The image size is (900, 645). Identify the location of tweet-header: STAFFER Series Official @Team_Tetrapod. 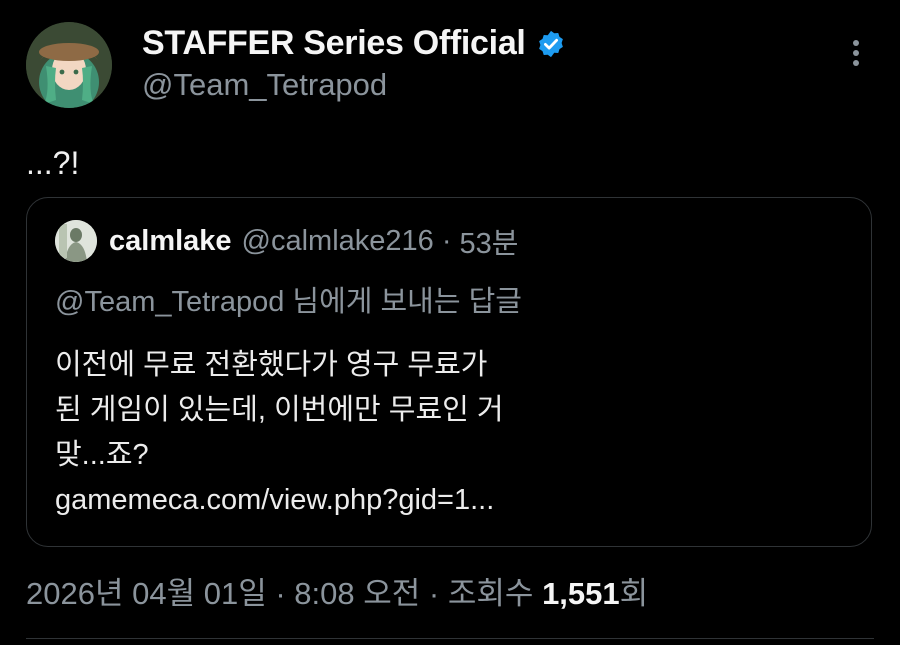
(450, 67).